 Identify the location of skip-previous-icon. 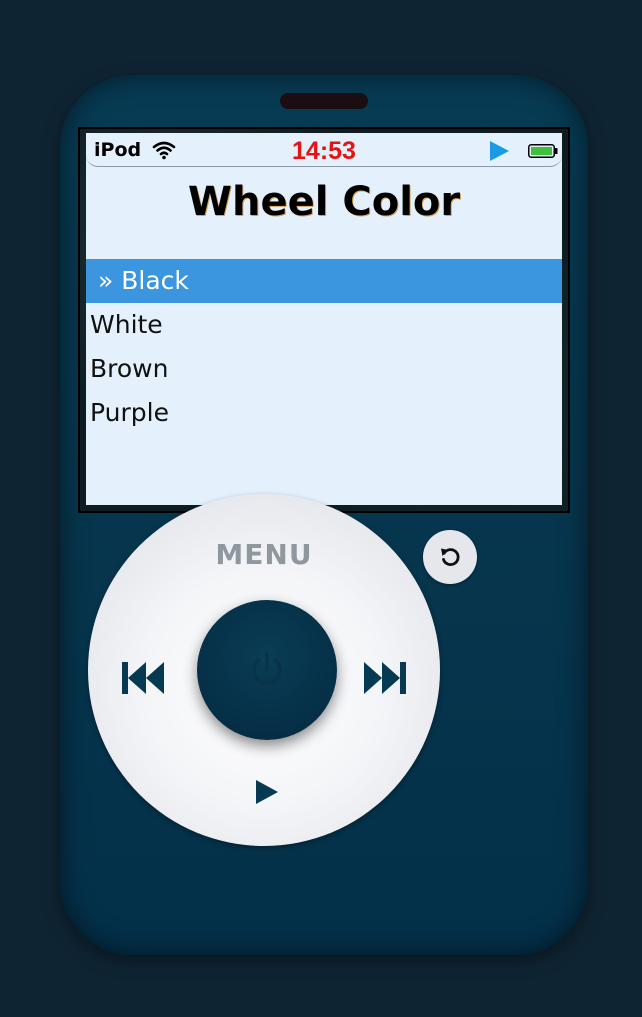
(143, 678).